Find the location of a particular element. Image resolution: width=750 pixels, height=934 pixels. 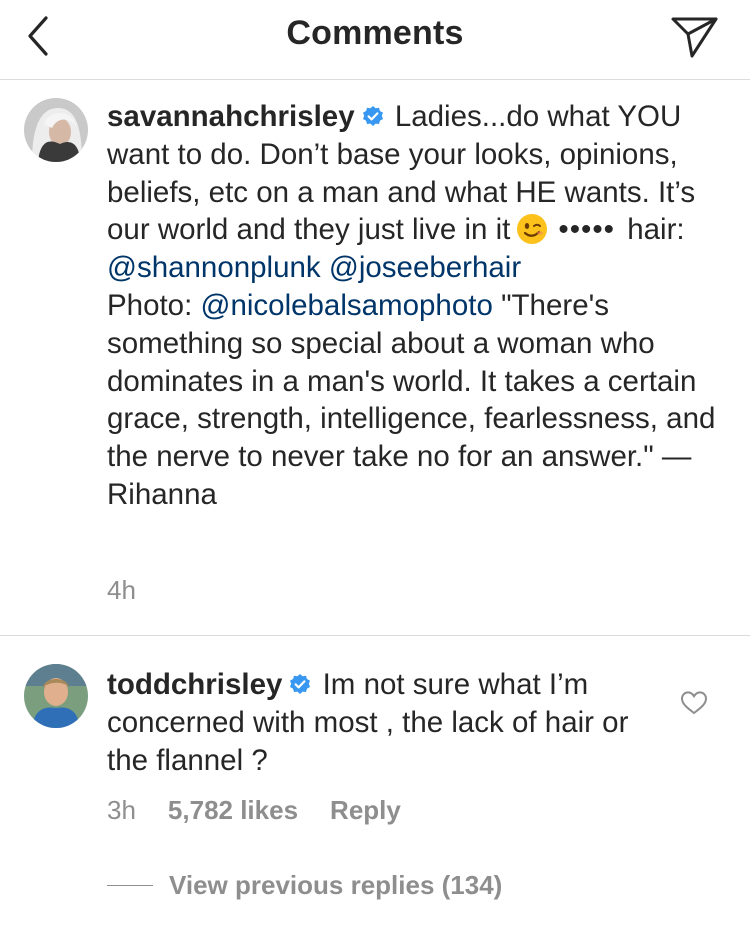

heart-icon is located at coordinates (694, 703).